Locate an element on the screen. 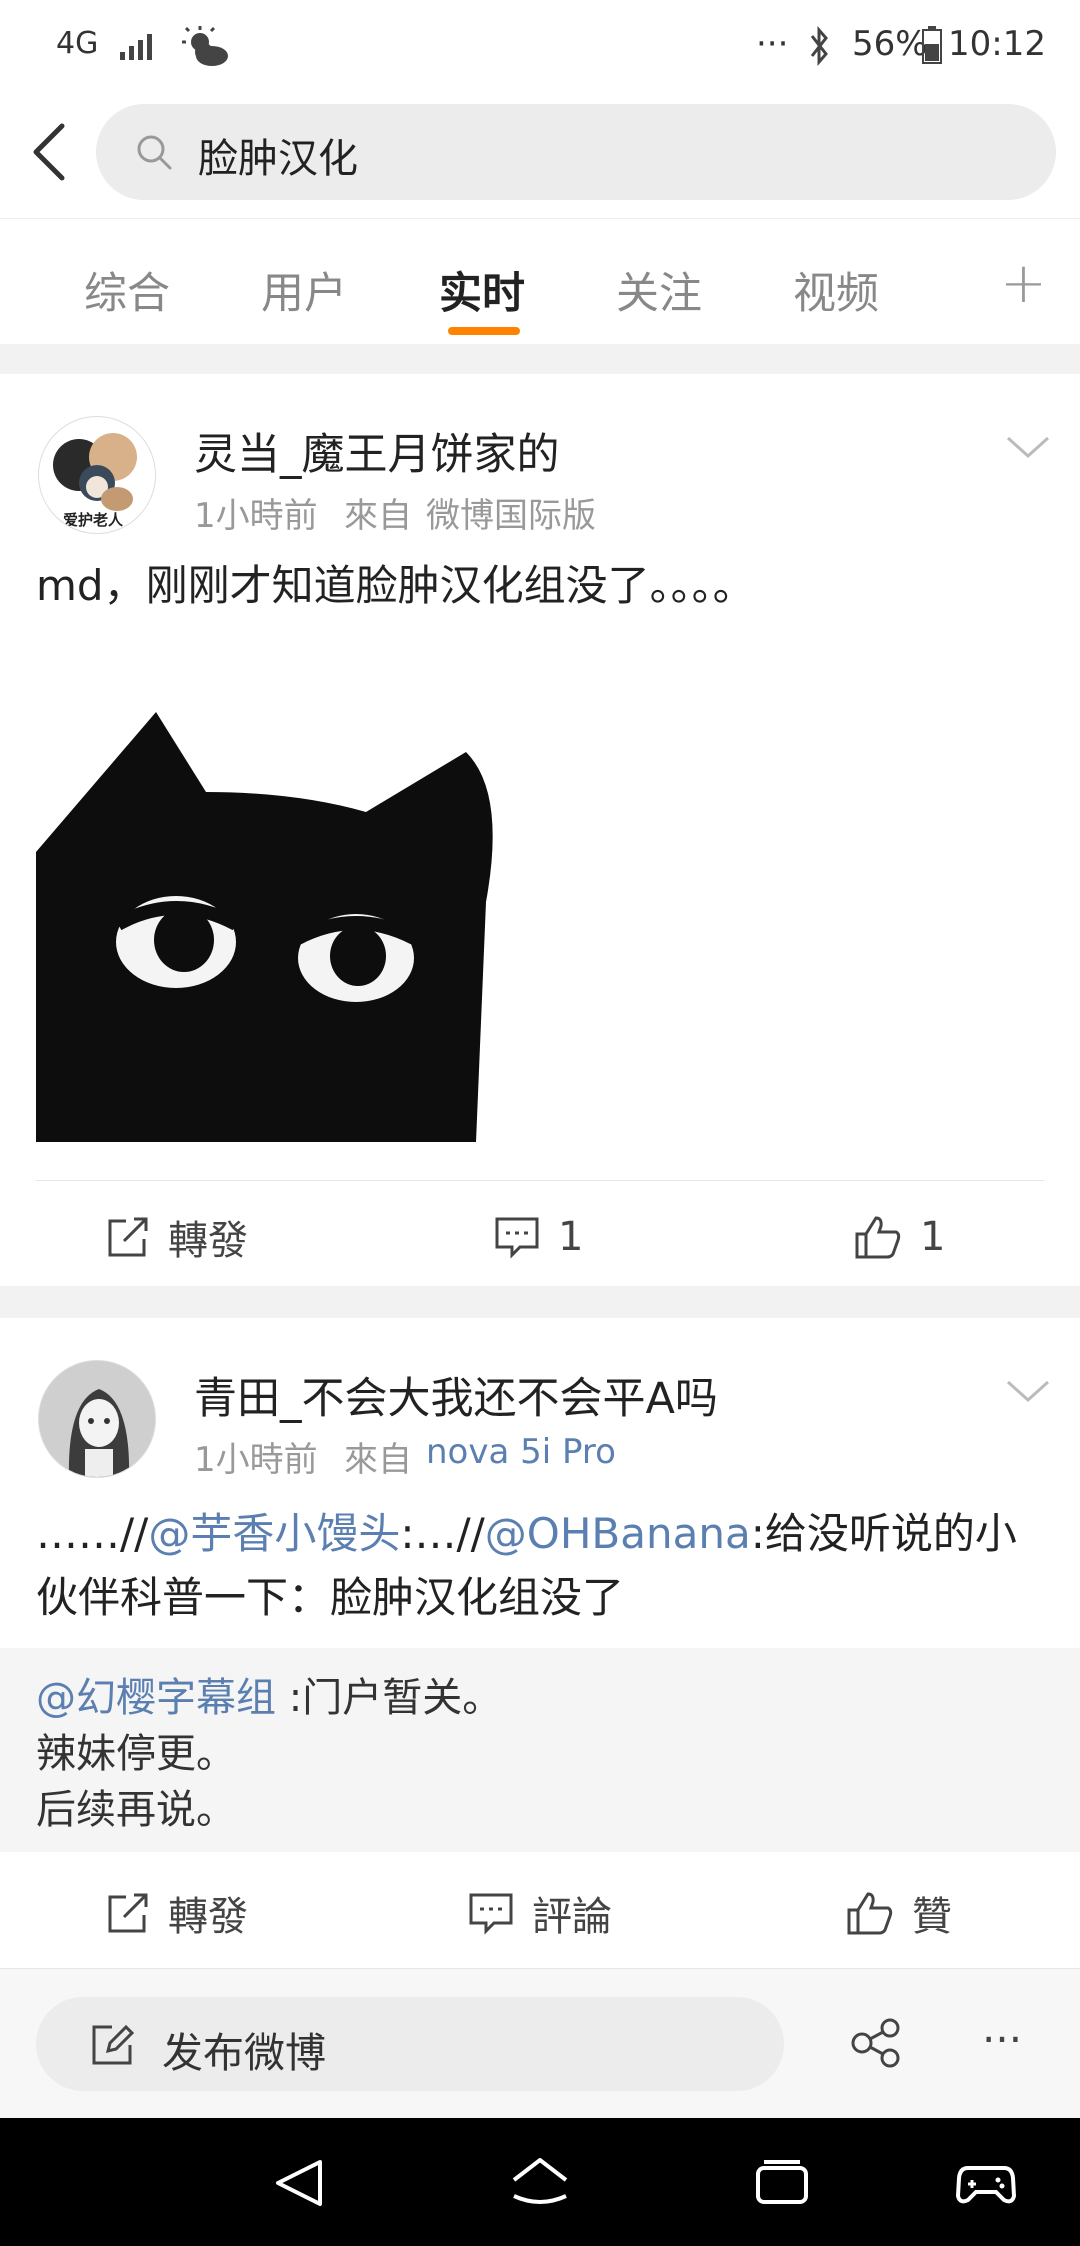 The image size is (1080, 2246). compose-label: 发布微博 is located at coordinates (244, 2053).